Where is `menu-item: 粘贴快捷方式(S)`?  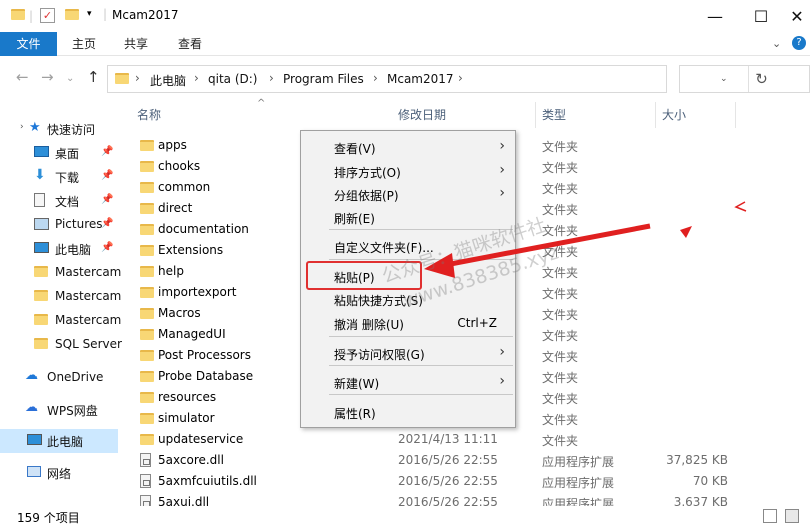
menu-item: 粘贴快捷方式(S) is located at coordinates (408, 299).